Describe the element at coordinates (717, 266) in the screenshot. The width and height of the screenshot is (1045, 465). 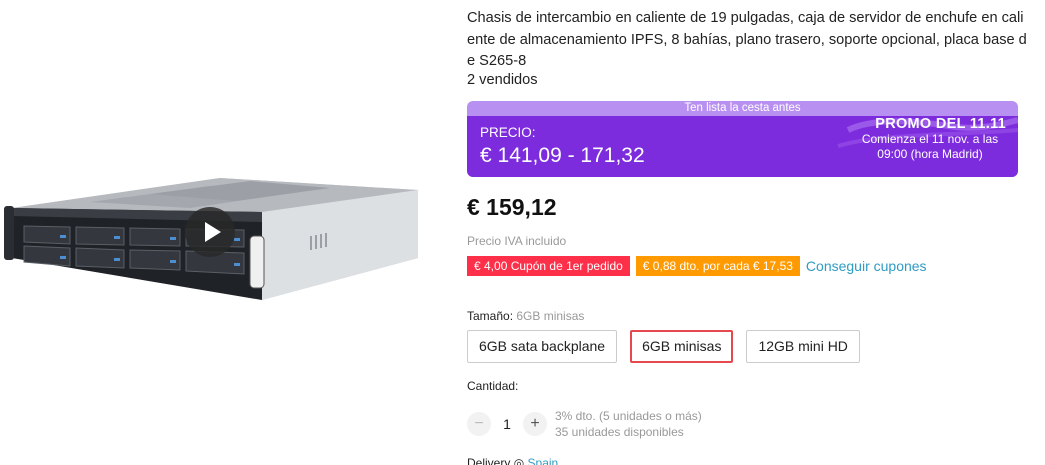
I see `spend-discount-coupon: € 0,88 dto. por cada € 17,53` at that location.